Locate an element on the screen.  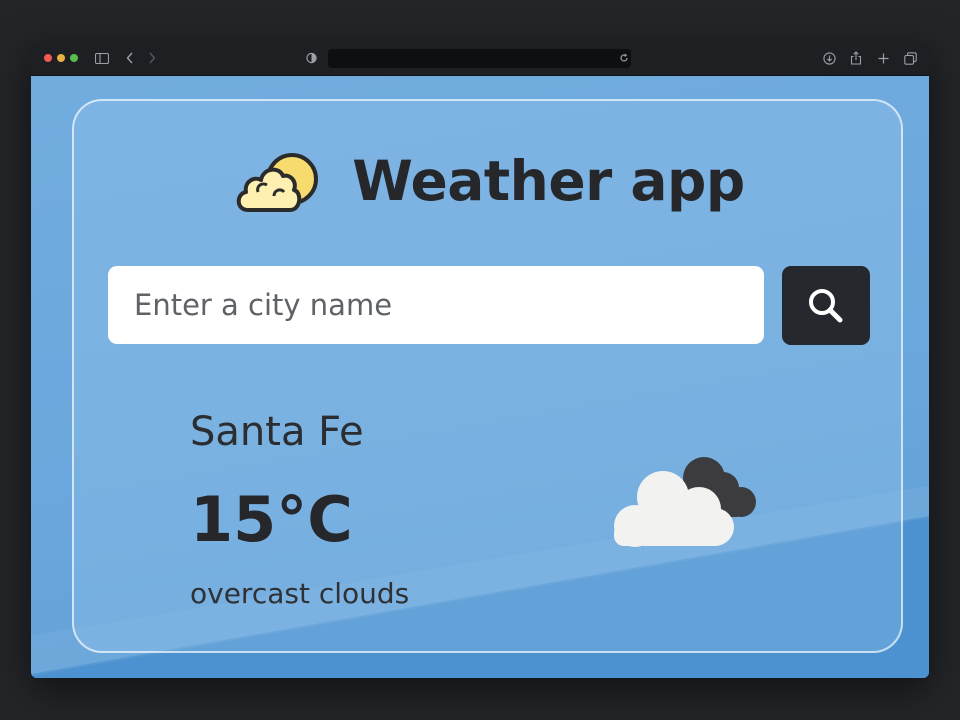
forward-icon is located at coordinates (152, 58).